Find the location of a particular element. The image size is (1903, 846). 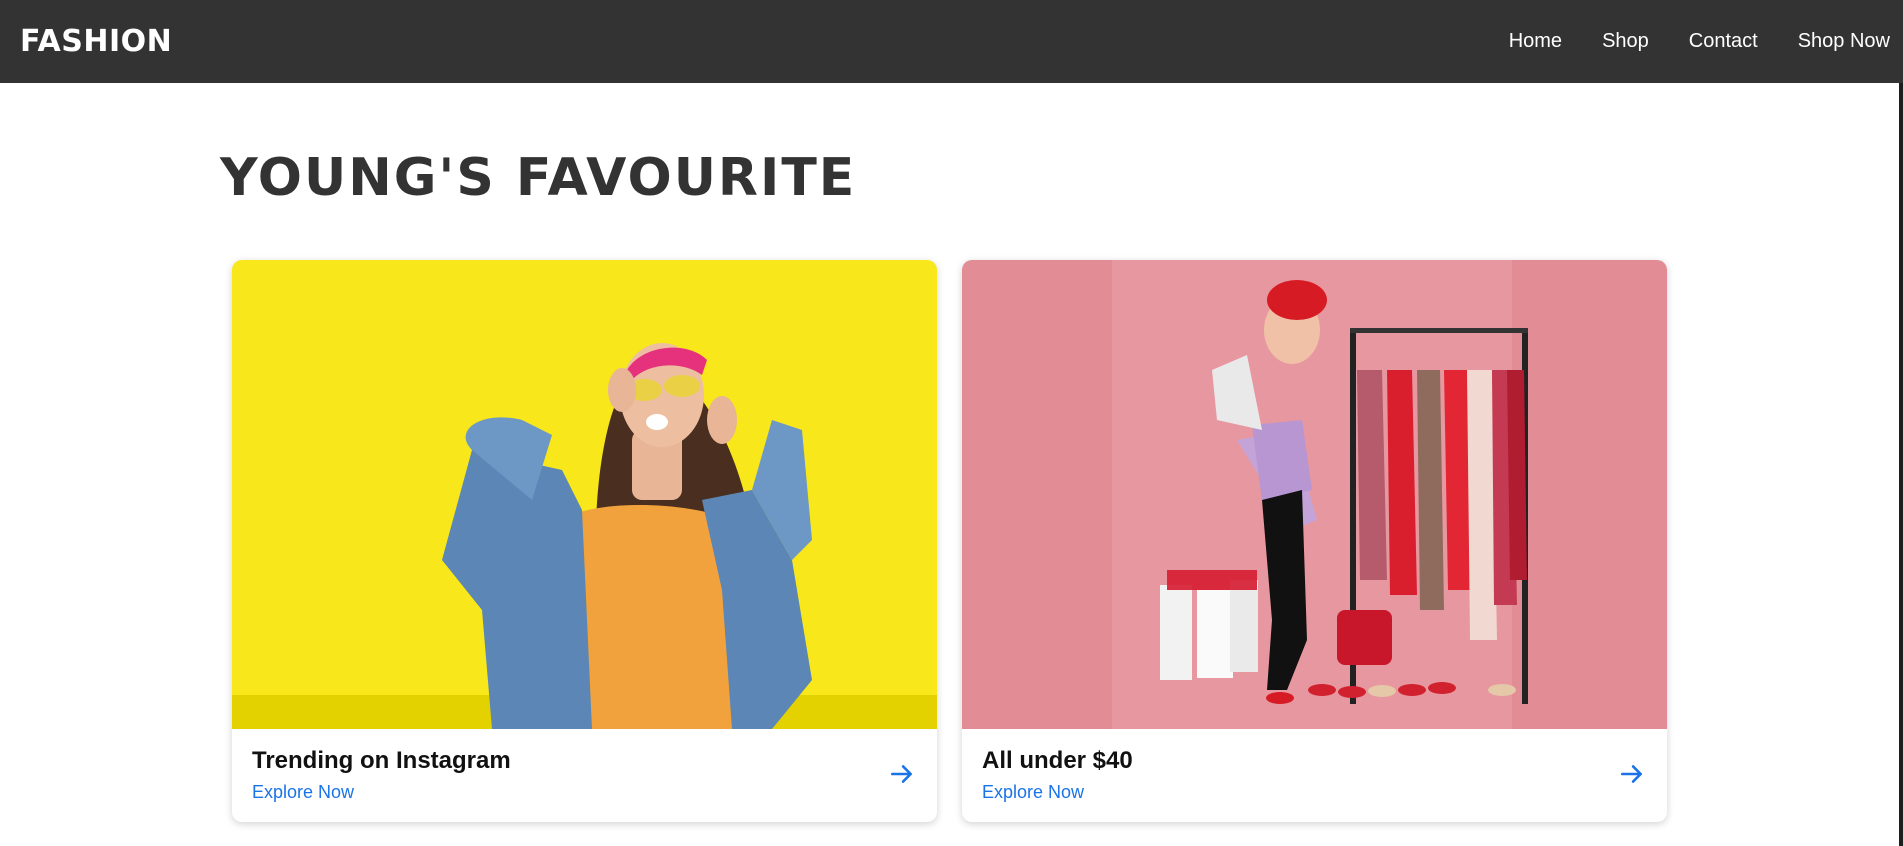

card-title: Trending on Instagram is located at coordinates (381, 760).